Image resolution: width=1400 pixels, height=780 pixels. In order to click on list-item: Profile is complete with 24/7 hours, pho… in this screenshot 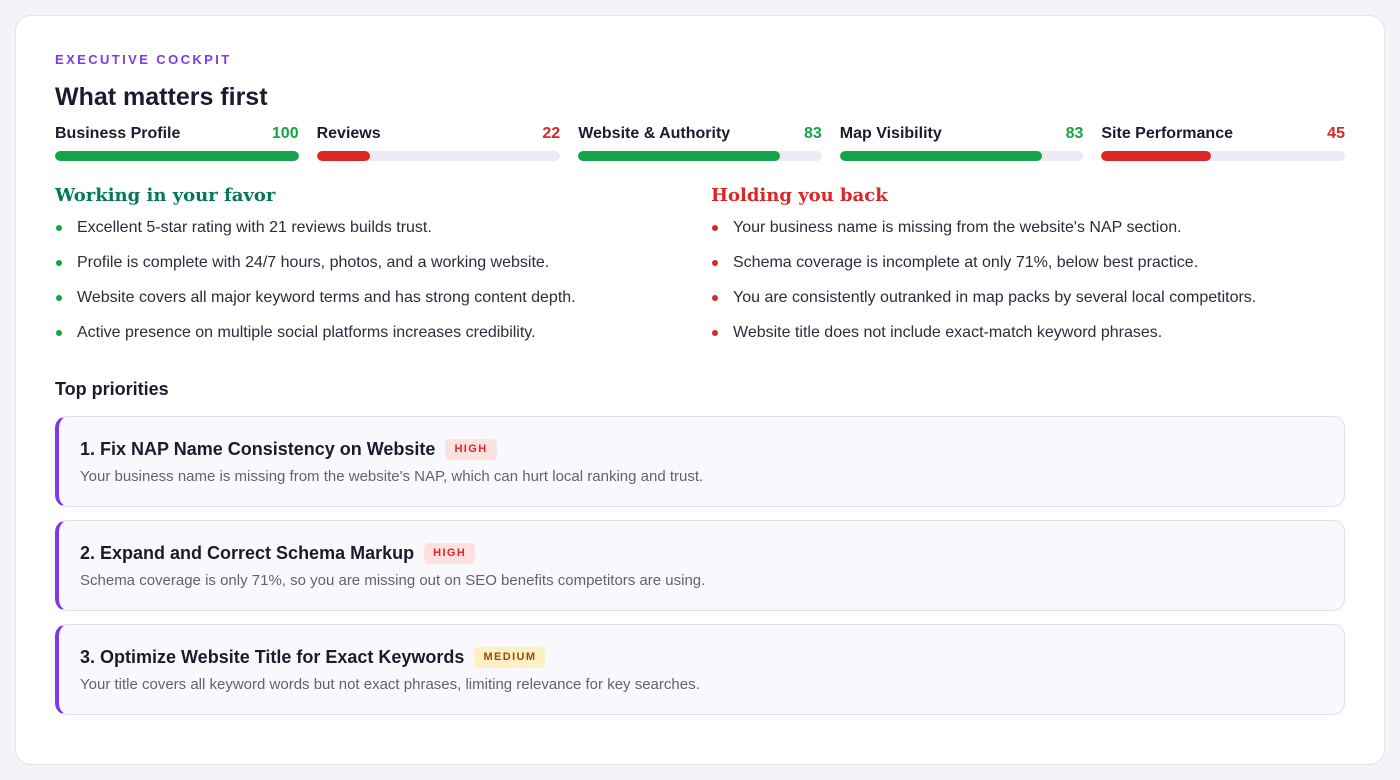, I will do `click(383, 268)`.